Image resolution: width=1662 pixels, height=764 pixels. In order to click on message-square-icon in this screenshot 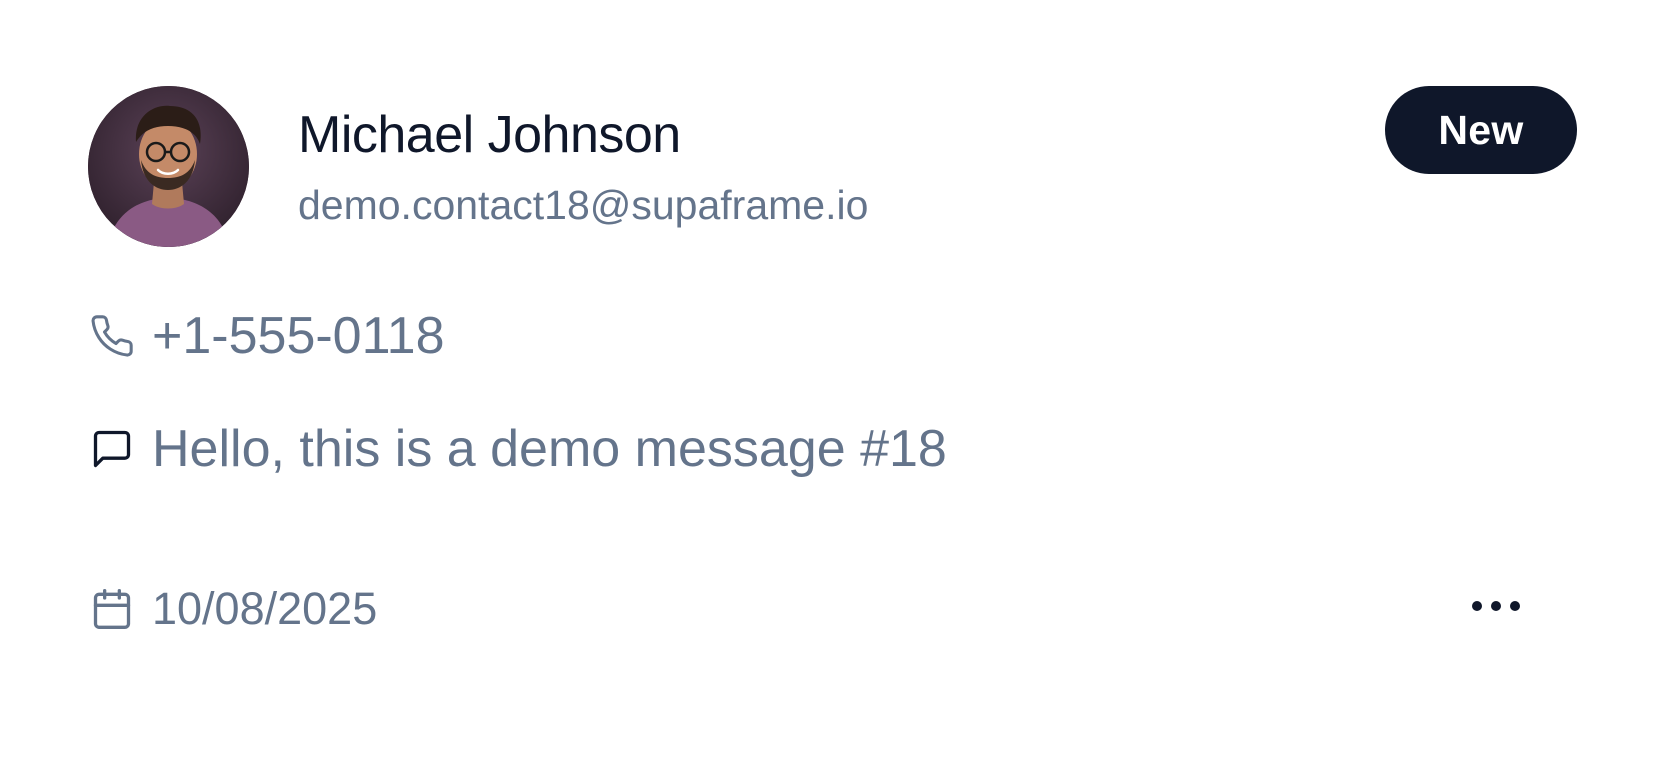, I will do `click(112, 449)`.